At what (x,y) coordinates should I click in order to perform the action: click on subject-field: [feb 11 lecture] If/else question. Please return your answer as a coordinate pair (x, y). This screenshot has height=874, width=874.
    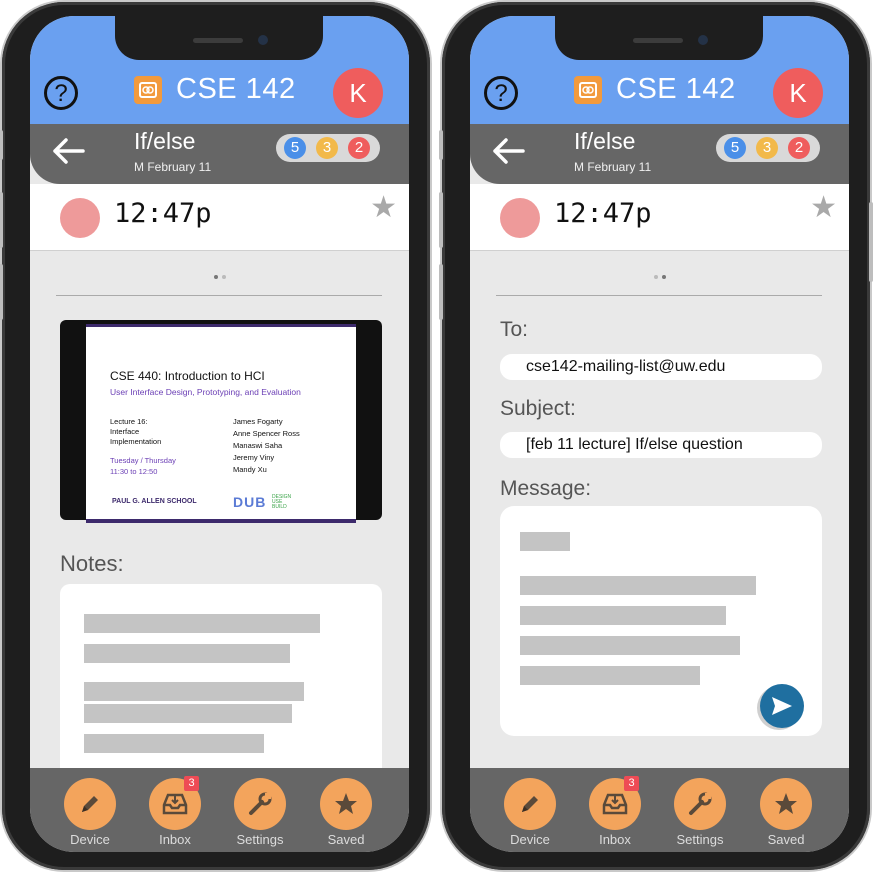
    Looking at the image, I should click on (661, 445).